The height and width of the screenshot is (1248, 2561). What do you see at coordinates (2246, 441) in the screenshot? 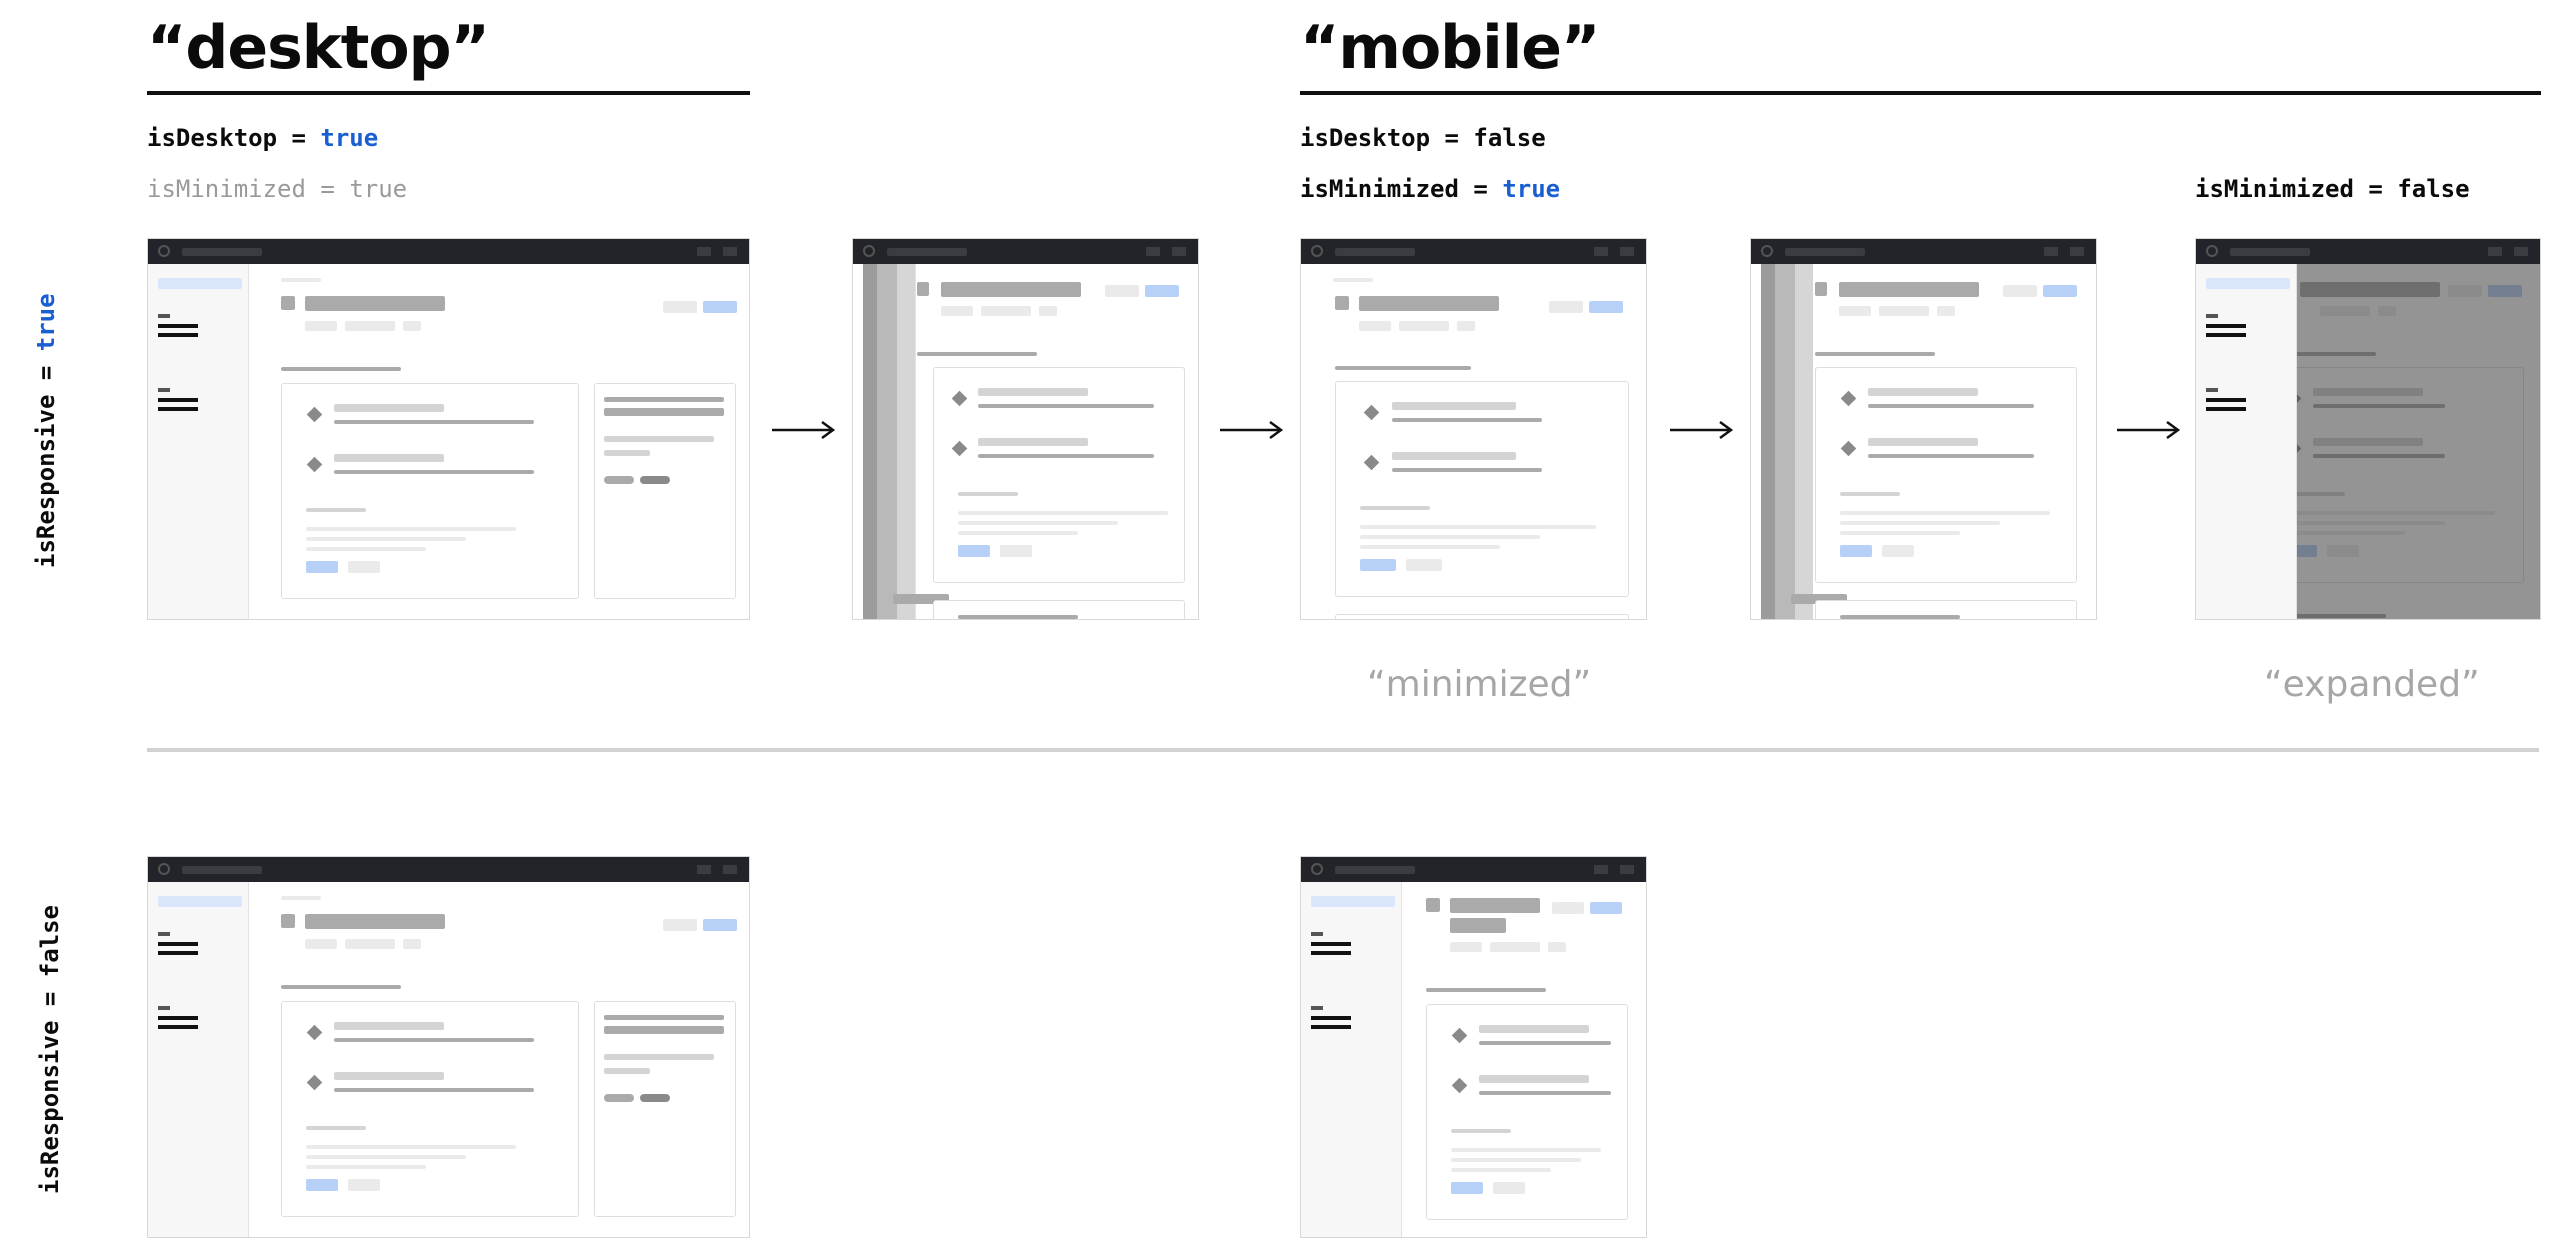
I see `sidebar-expanded` at bounding box center [2246, 441].